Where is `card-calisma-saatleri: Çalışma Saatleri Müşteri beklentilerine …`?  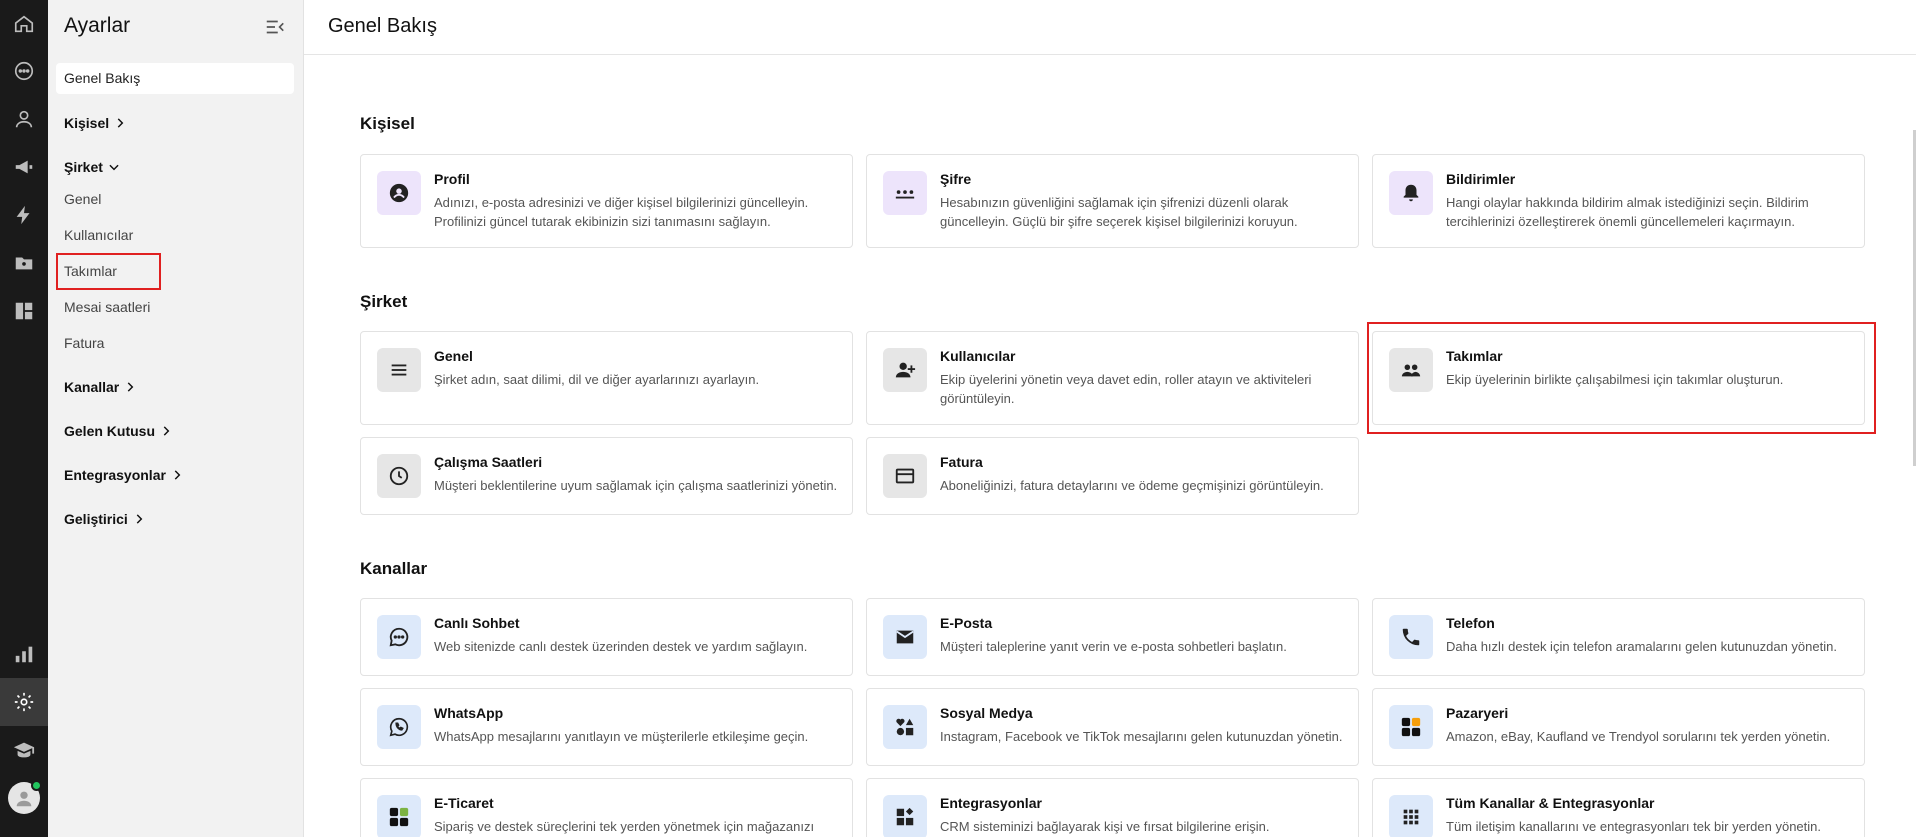
card-calisma-saatleri: Çalışma Saatleri Müşteri beklentilerine … is located at coordinates (606, 476).